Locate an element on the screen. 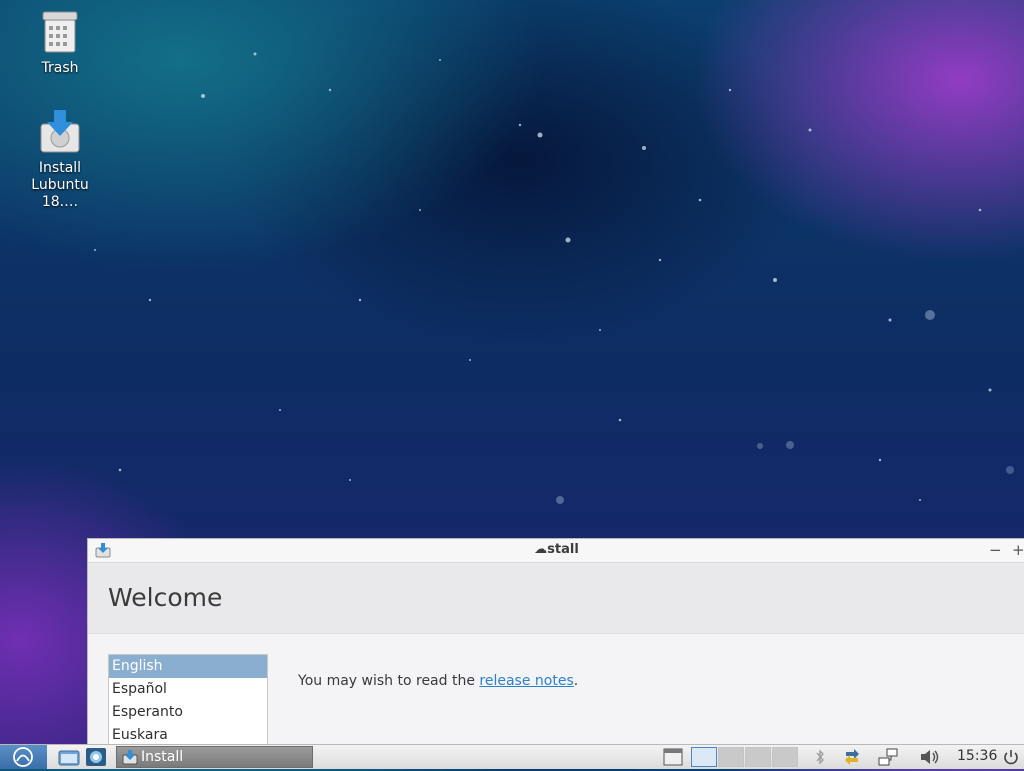  release-notes-link: release notes is located at coordinates (526, 681).